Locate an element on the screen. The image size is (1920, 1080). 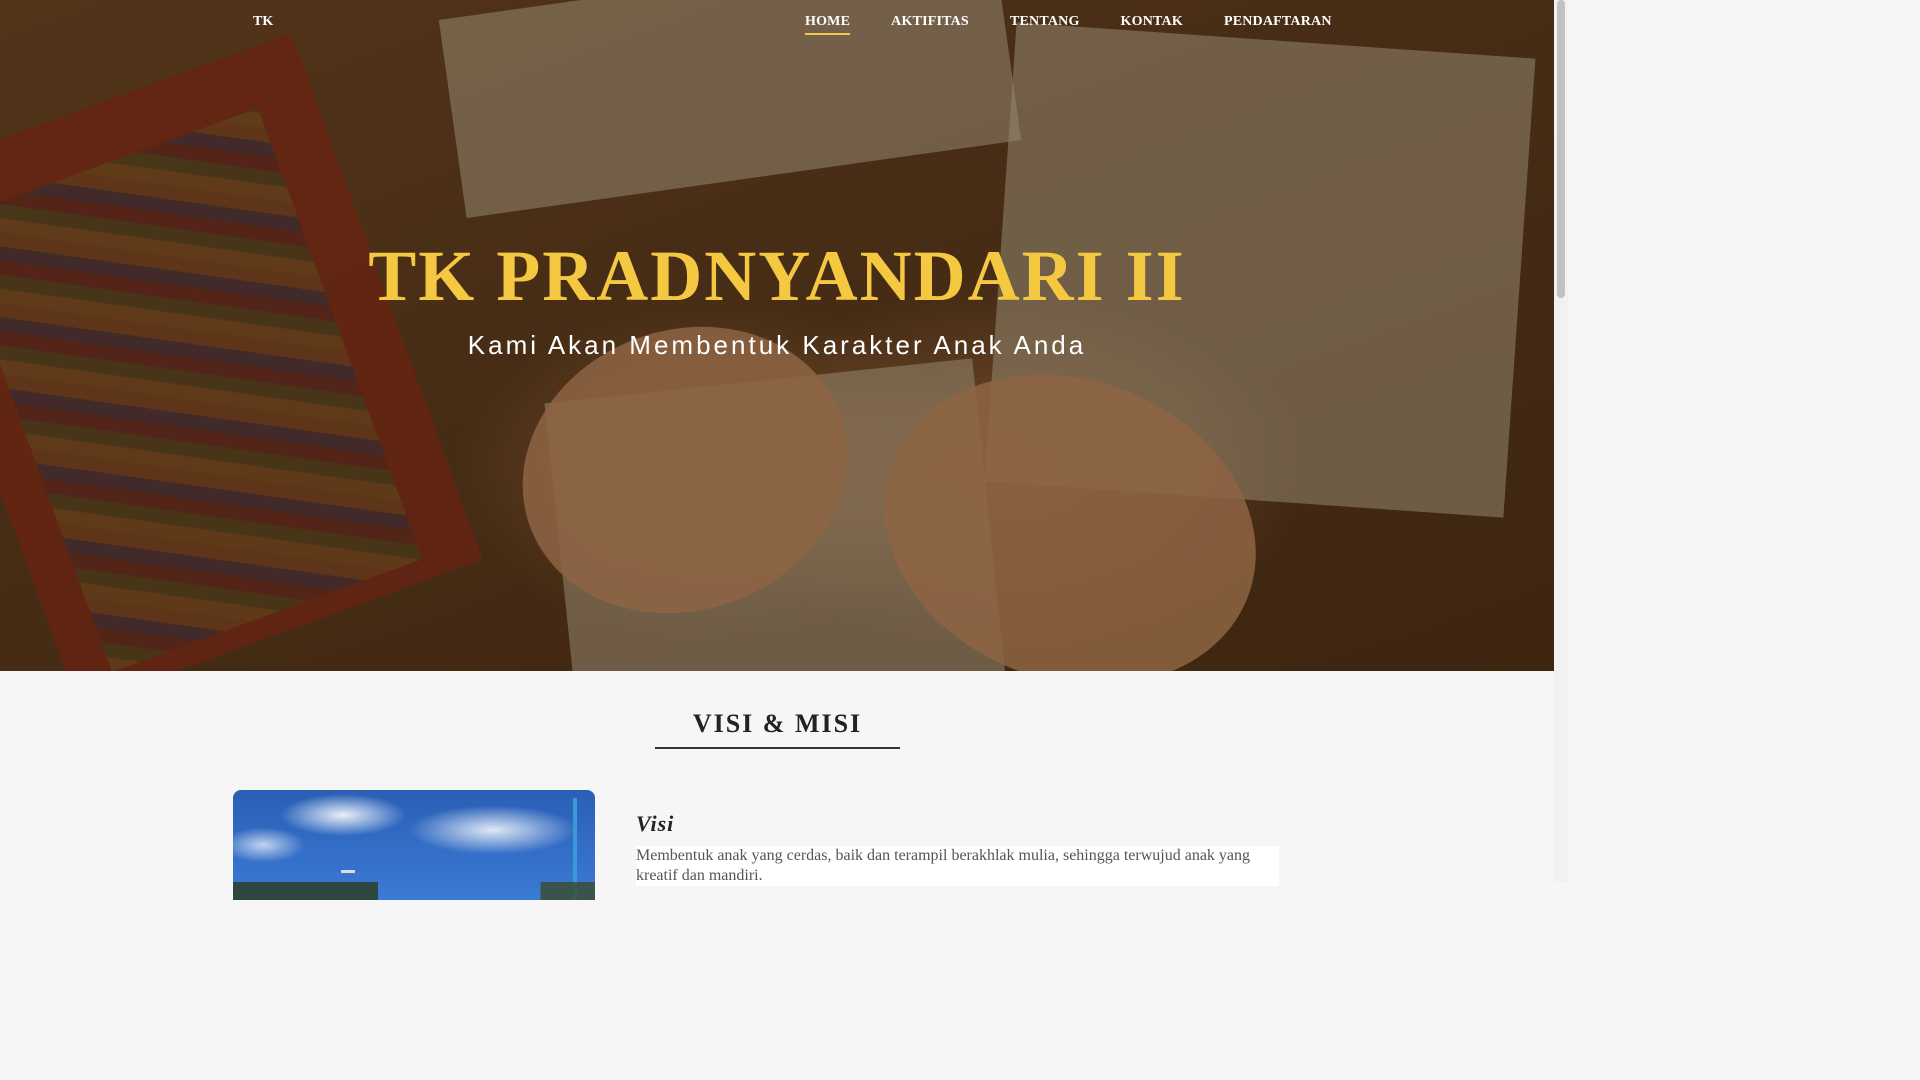
visi-heading: Visi is located at coordinates (655, 823).